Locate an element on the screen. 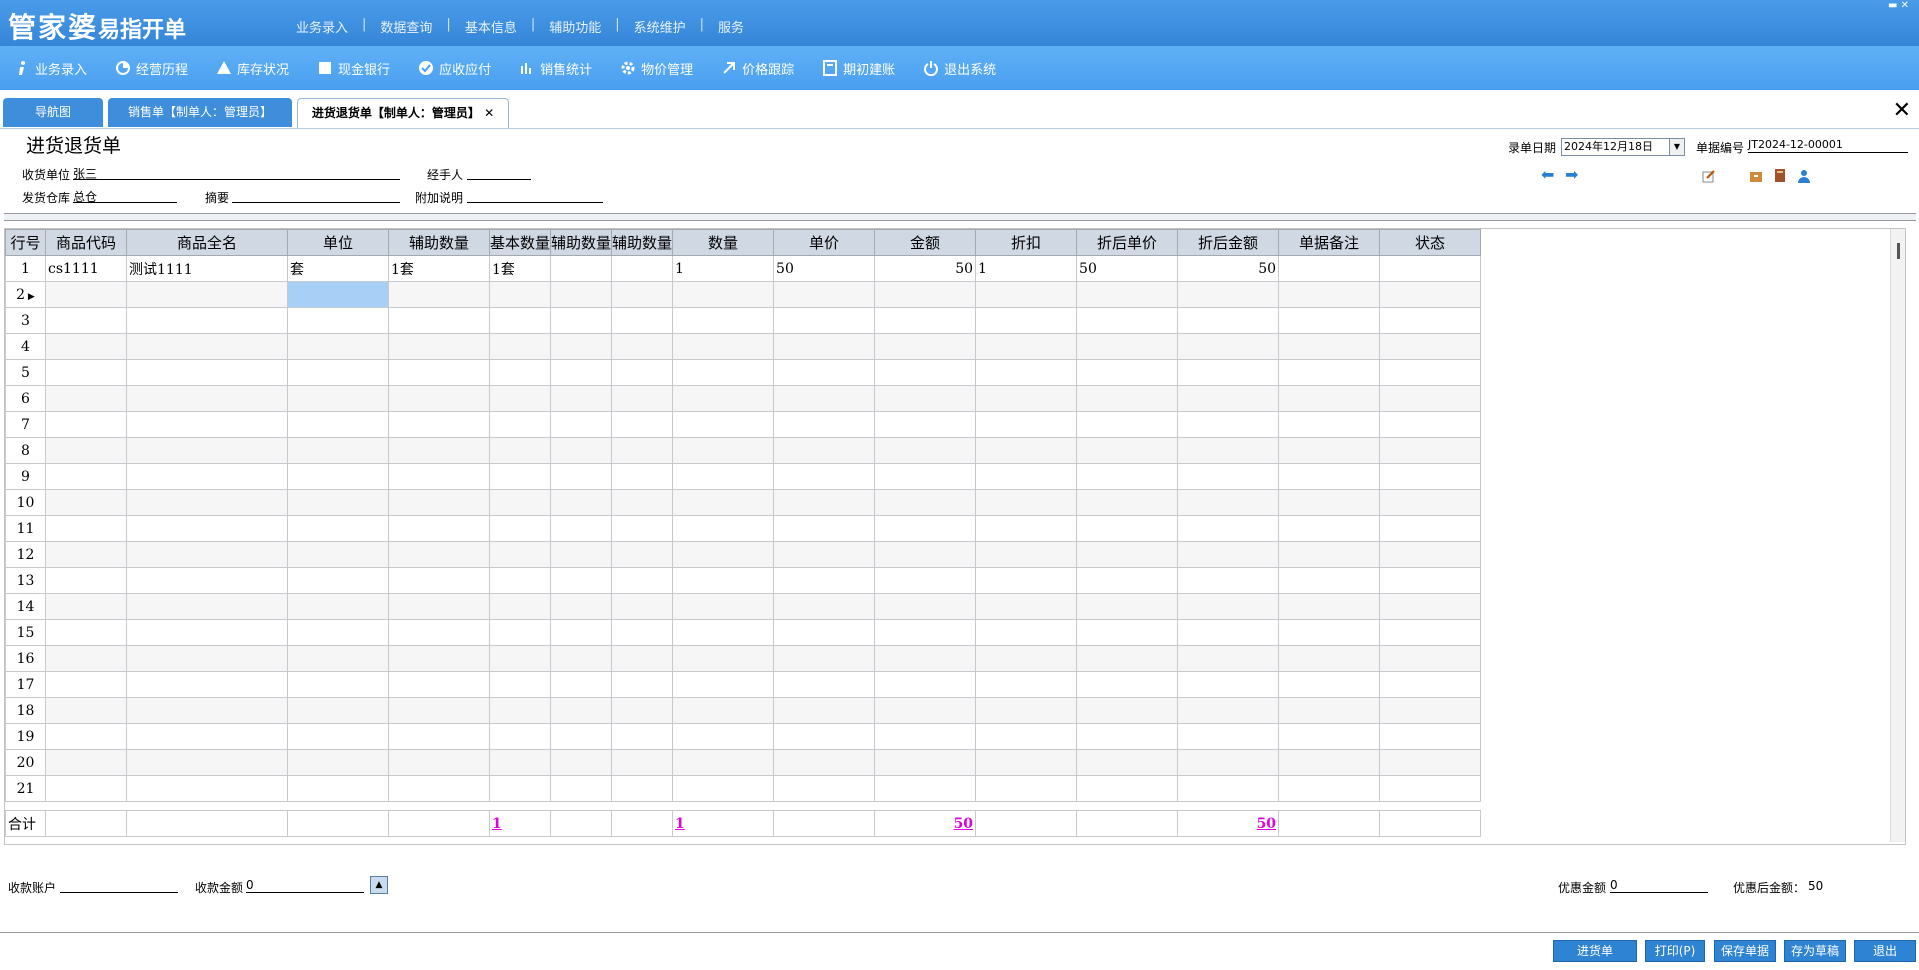 The width and height of the screenshot is (1919, 970). column-header: 数量 is located at coordinates (723, 242).